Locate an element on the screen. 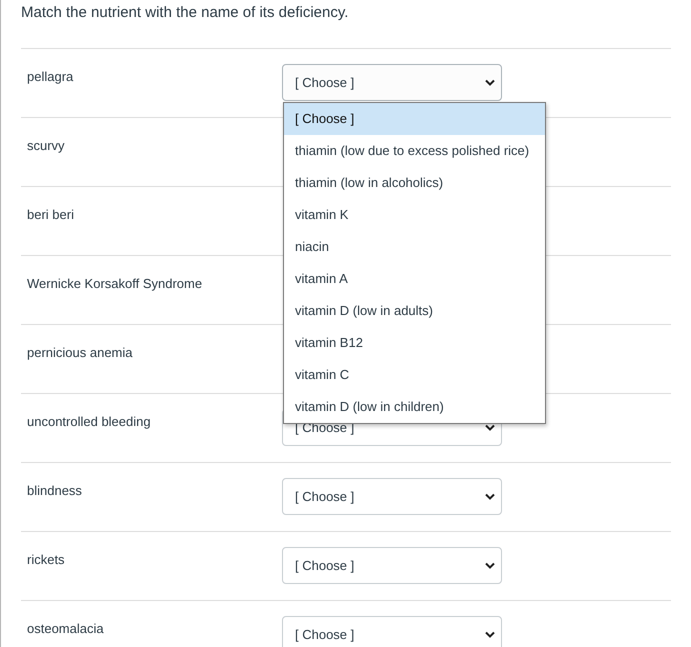  answer-label: pernicious anemia is located at coordinates (80, 353).